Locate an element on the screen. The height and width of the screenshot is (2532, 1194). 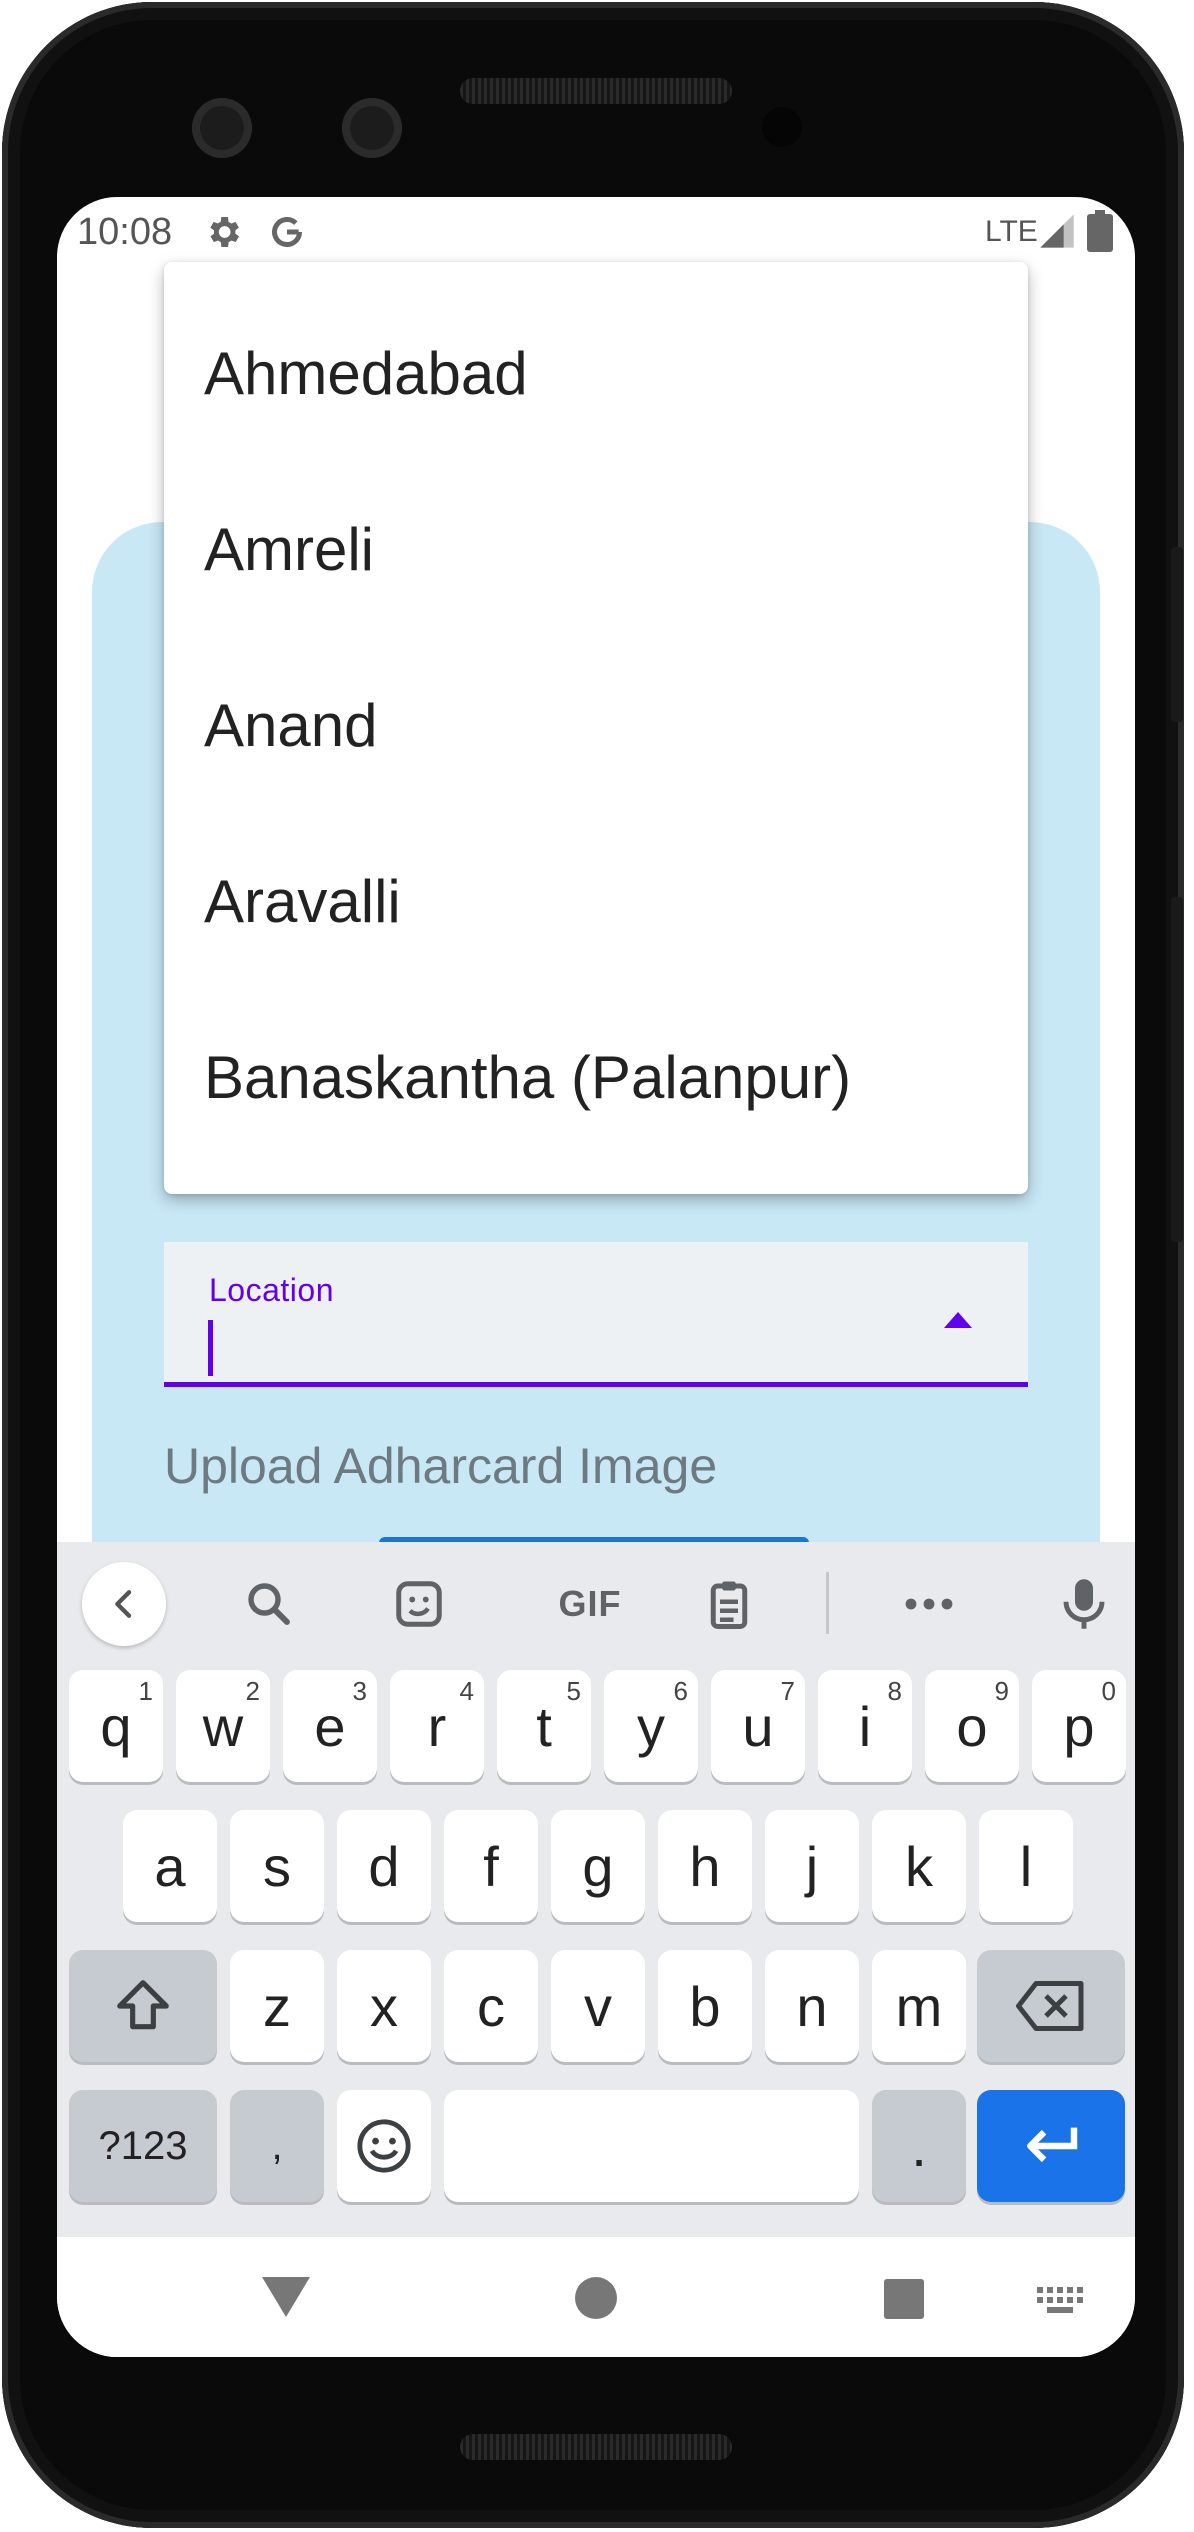
key-label: b is located at coordinates (705, 2006).